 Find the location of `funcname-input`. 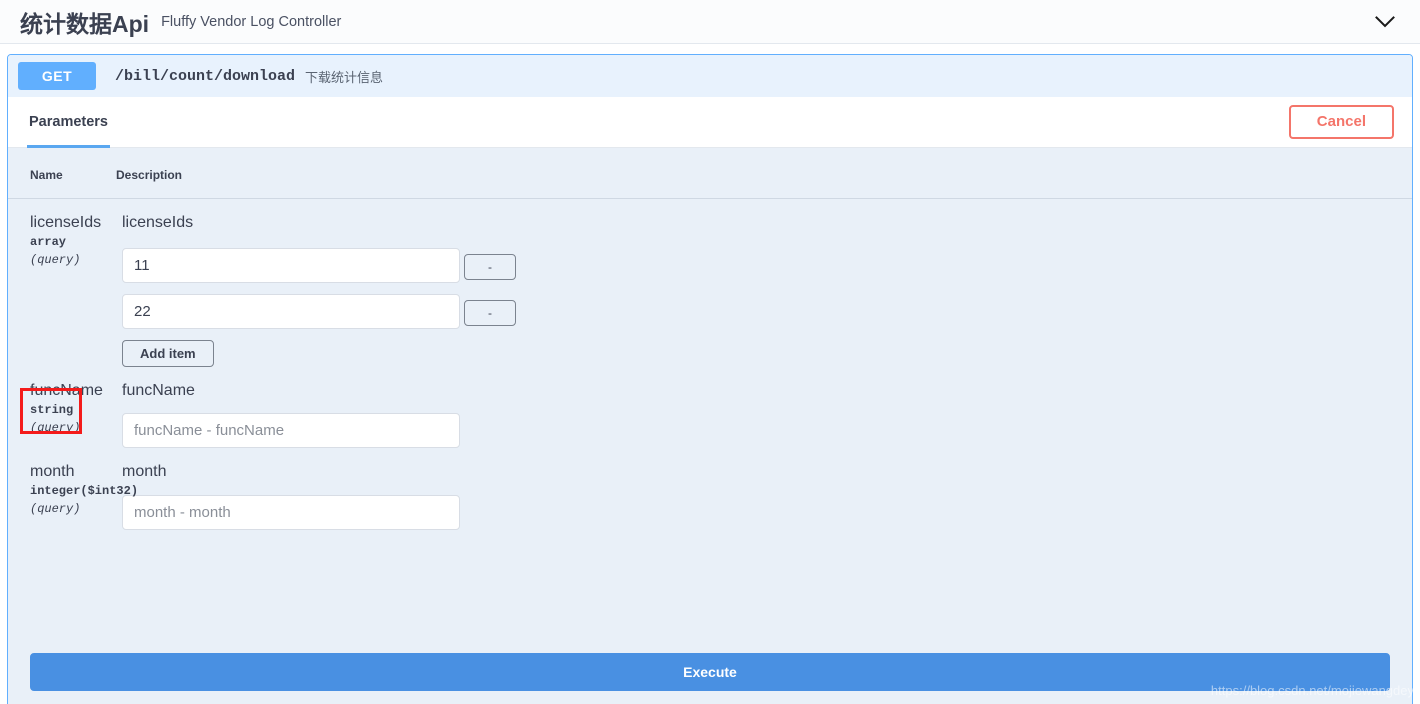

funcname-input is located at coordinates (291, 431).